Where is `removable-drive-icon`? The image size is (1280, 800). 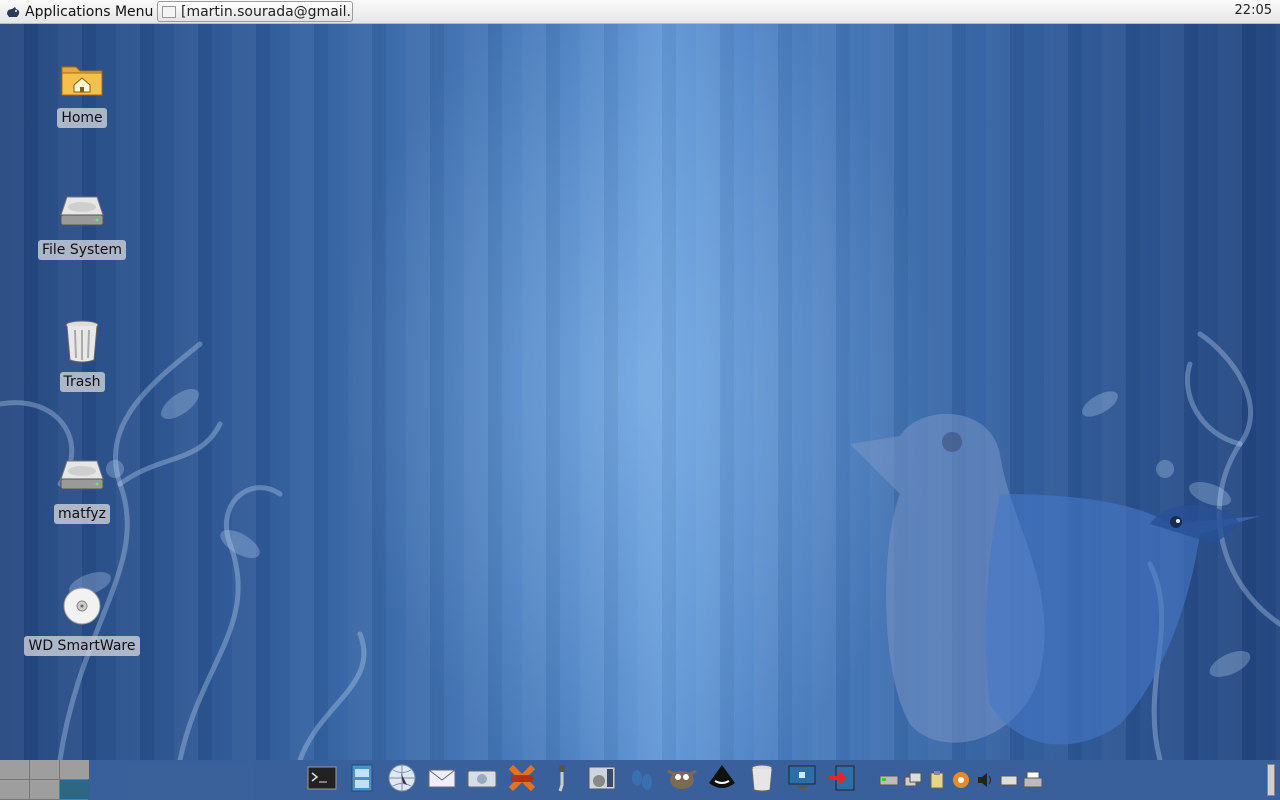
removable-drive-icon is located at coordinates (1009, 780).